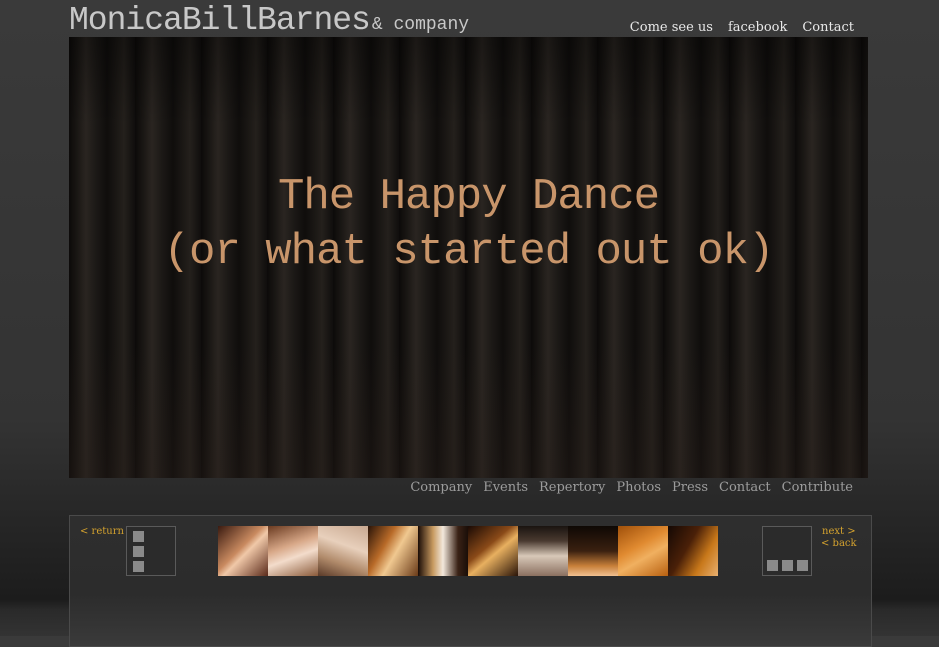 The height and width of the screenshot is (647, 939). What do you see at coordinates (420, 25) in the screenshot?
I see `brand-suffix: & company` at bounding box center [420, 25].